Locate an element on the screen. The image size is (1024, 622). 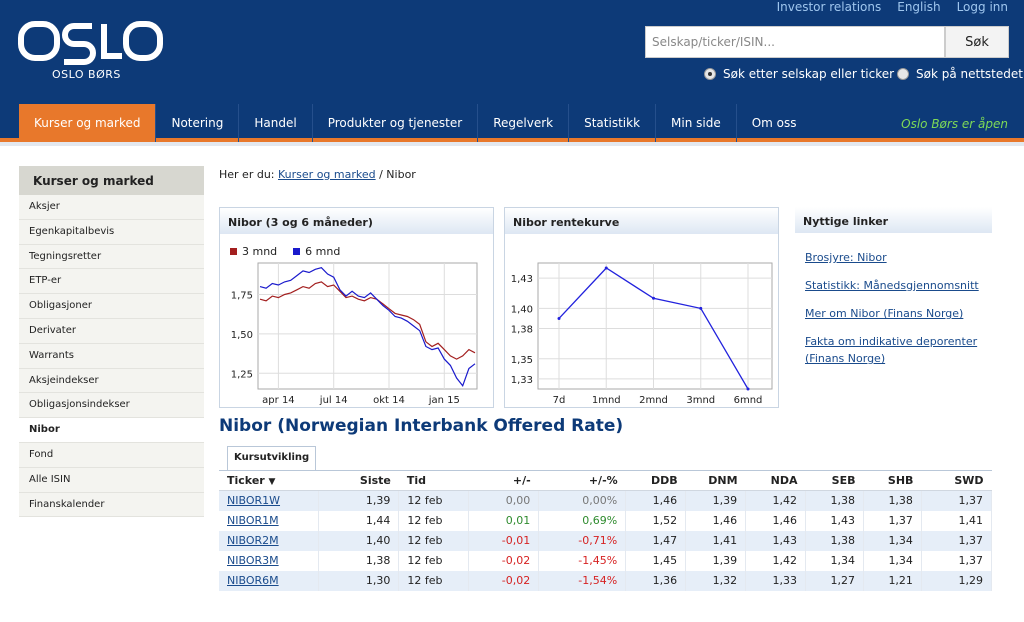
col-ddb: DDB is located at coordinates (655, 480).